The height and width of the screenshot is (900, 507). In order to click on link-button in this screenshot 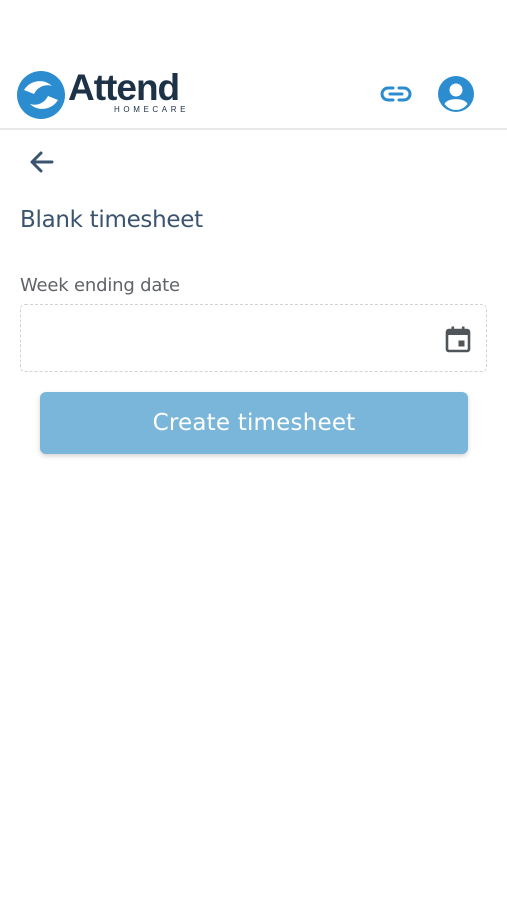, I will do `click(396, 94)`.